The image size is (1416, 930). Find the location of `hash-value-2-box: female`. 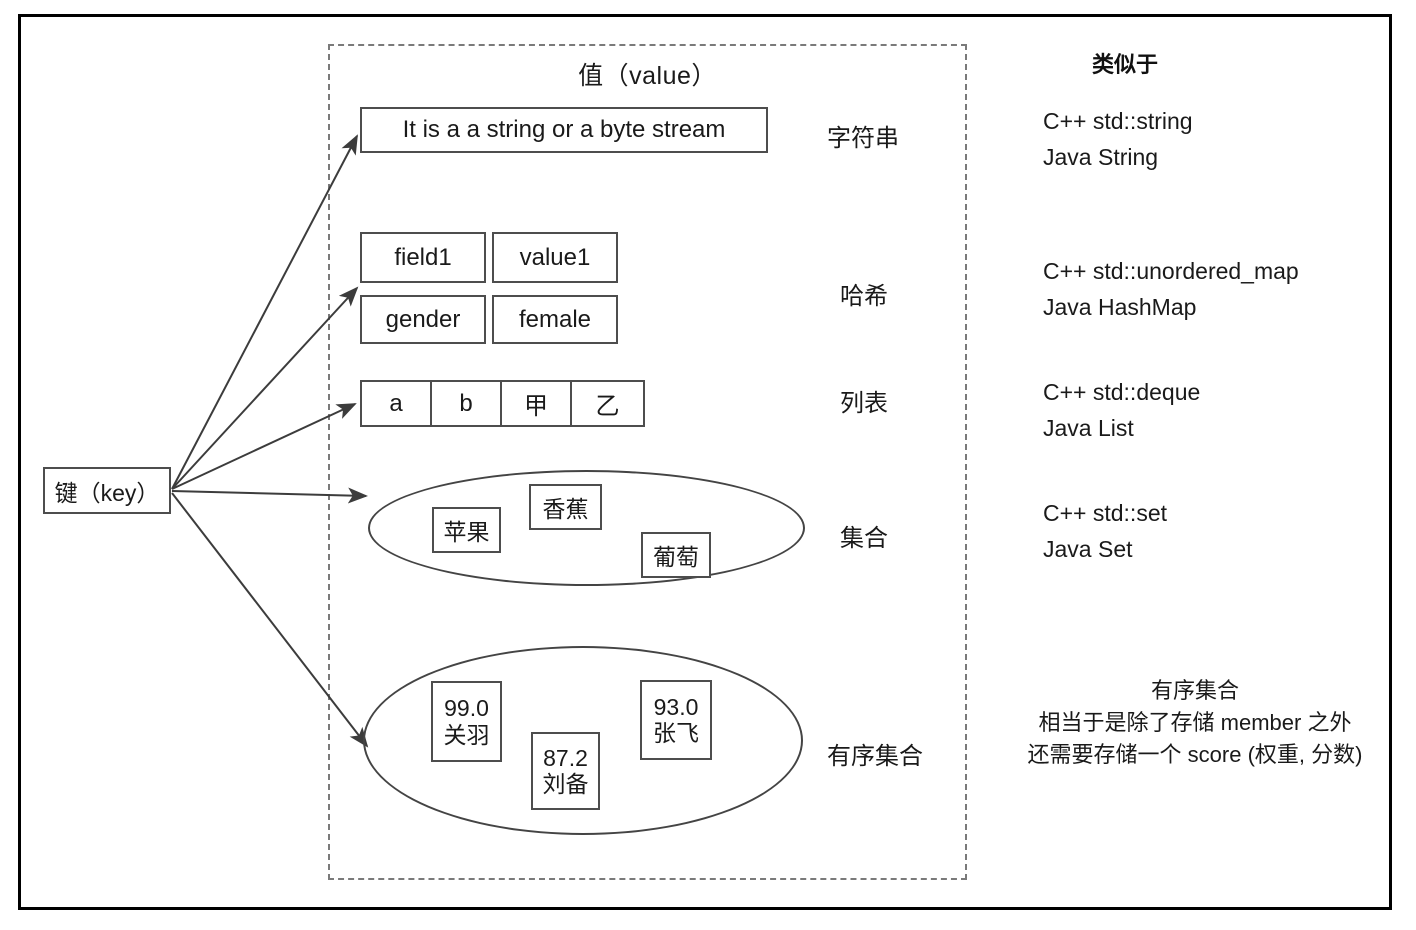

hash-value-2-box: female is located at coordinates (555, 319).